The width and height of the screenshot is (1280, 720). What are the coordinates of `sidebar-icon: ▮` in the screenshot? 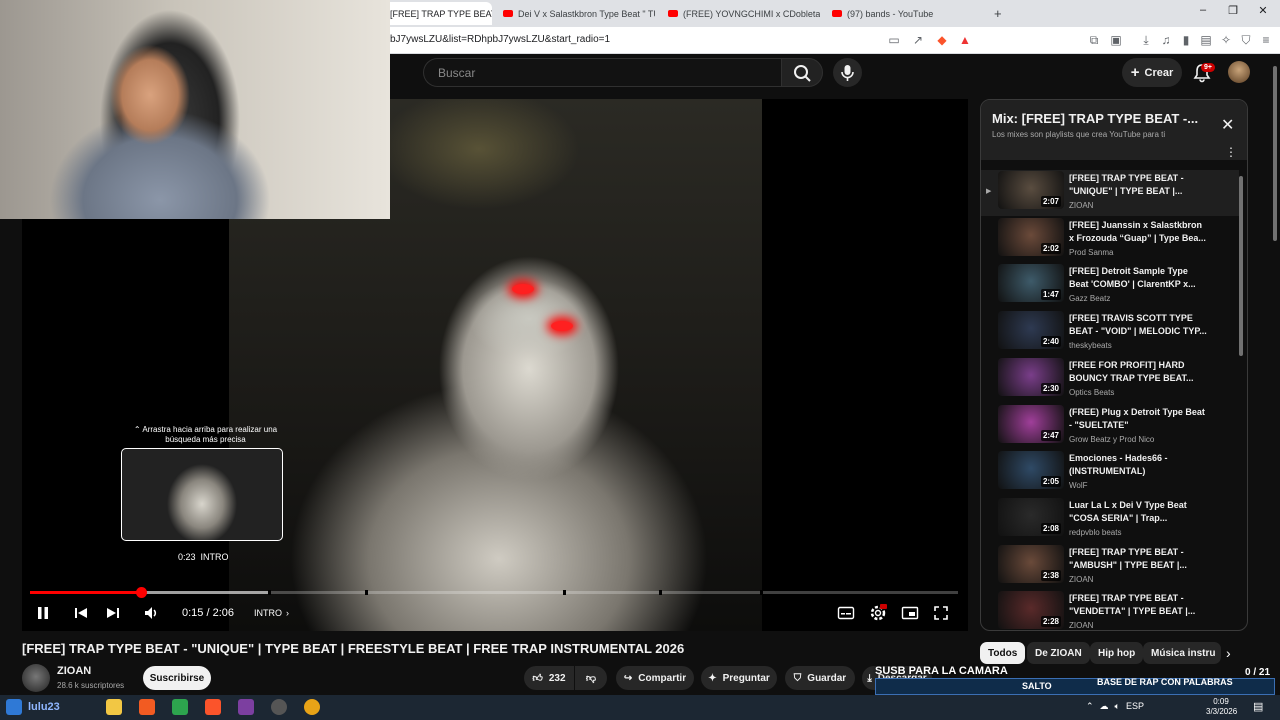 It's located at (1186, 40).